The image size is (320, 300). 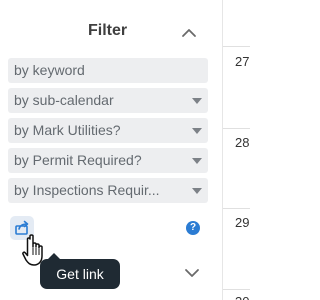 I want to click on permit-required-filter-select: by Permit Required?, so click(x=108, y=160).